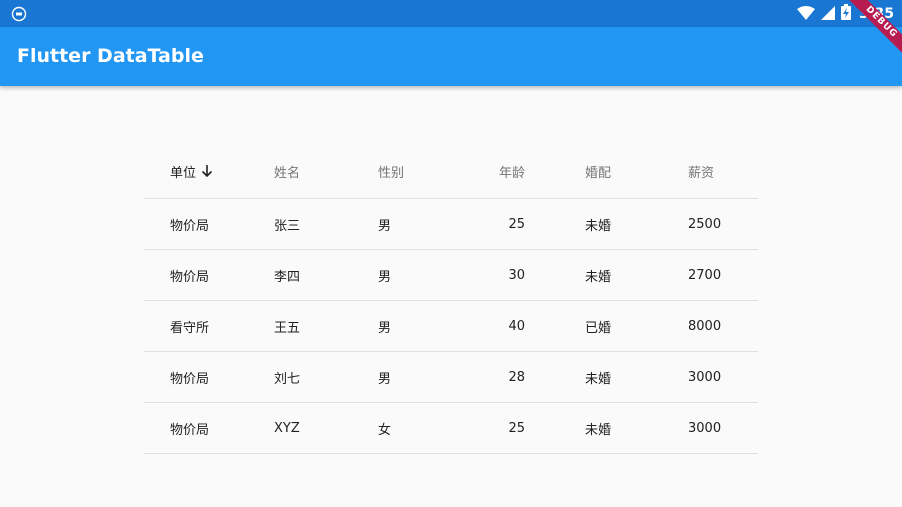 The image size is (902, 507). I want to click on table-header-row: 单位 姓名 性别 年龄 婚配 薪资, so click(451, 171).